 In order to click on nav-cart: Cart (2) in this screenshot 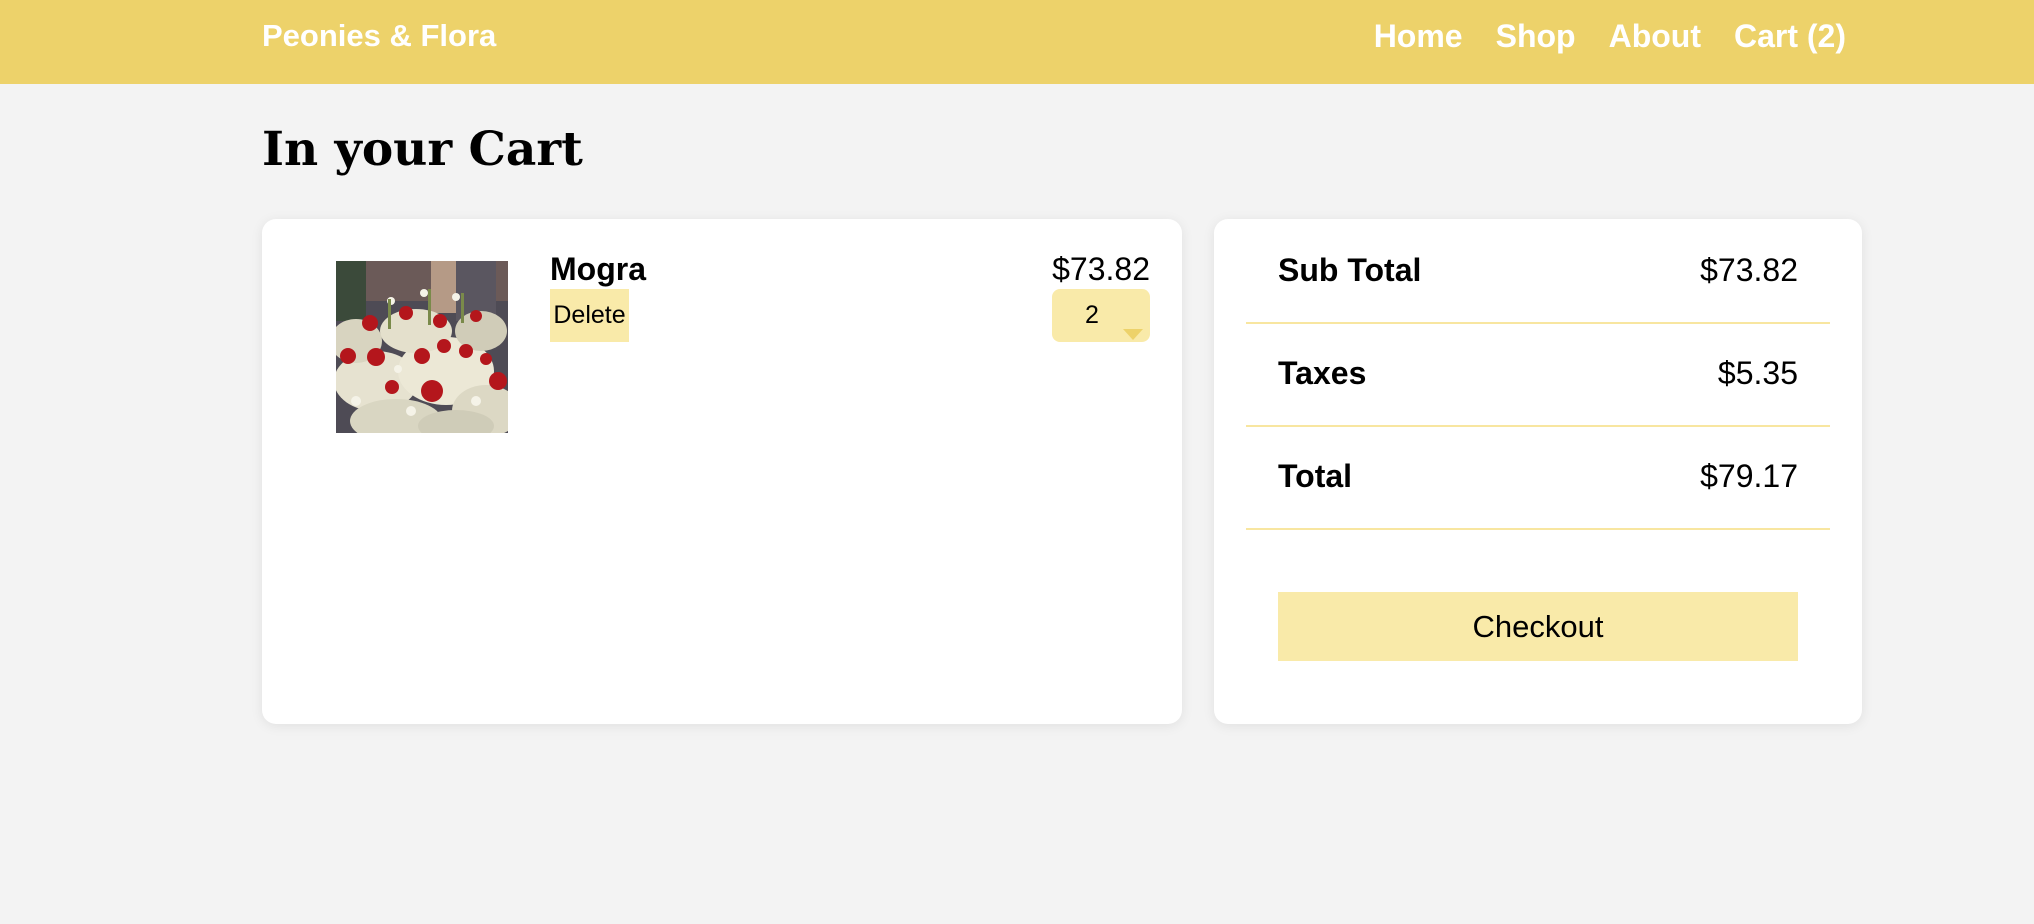, I will do `click(1790, 36)`.